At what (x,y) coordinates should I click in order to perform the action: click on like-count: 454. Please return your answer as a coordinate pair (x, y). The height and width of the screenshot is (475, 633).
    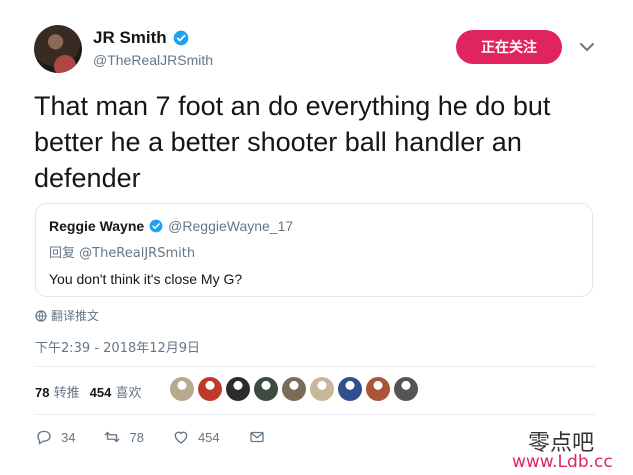
    Looking at the image, I should click on (100, 392).